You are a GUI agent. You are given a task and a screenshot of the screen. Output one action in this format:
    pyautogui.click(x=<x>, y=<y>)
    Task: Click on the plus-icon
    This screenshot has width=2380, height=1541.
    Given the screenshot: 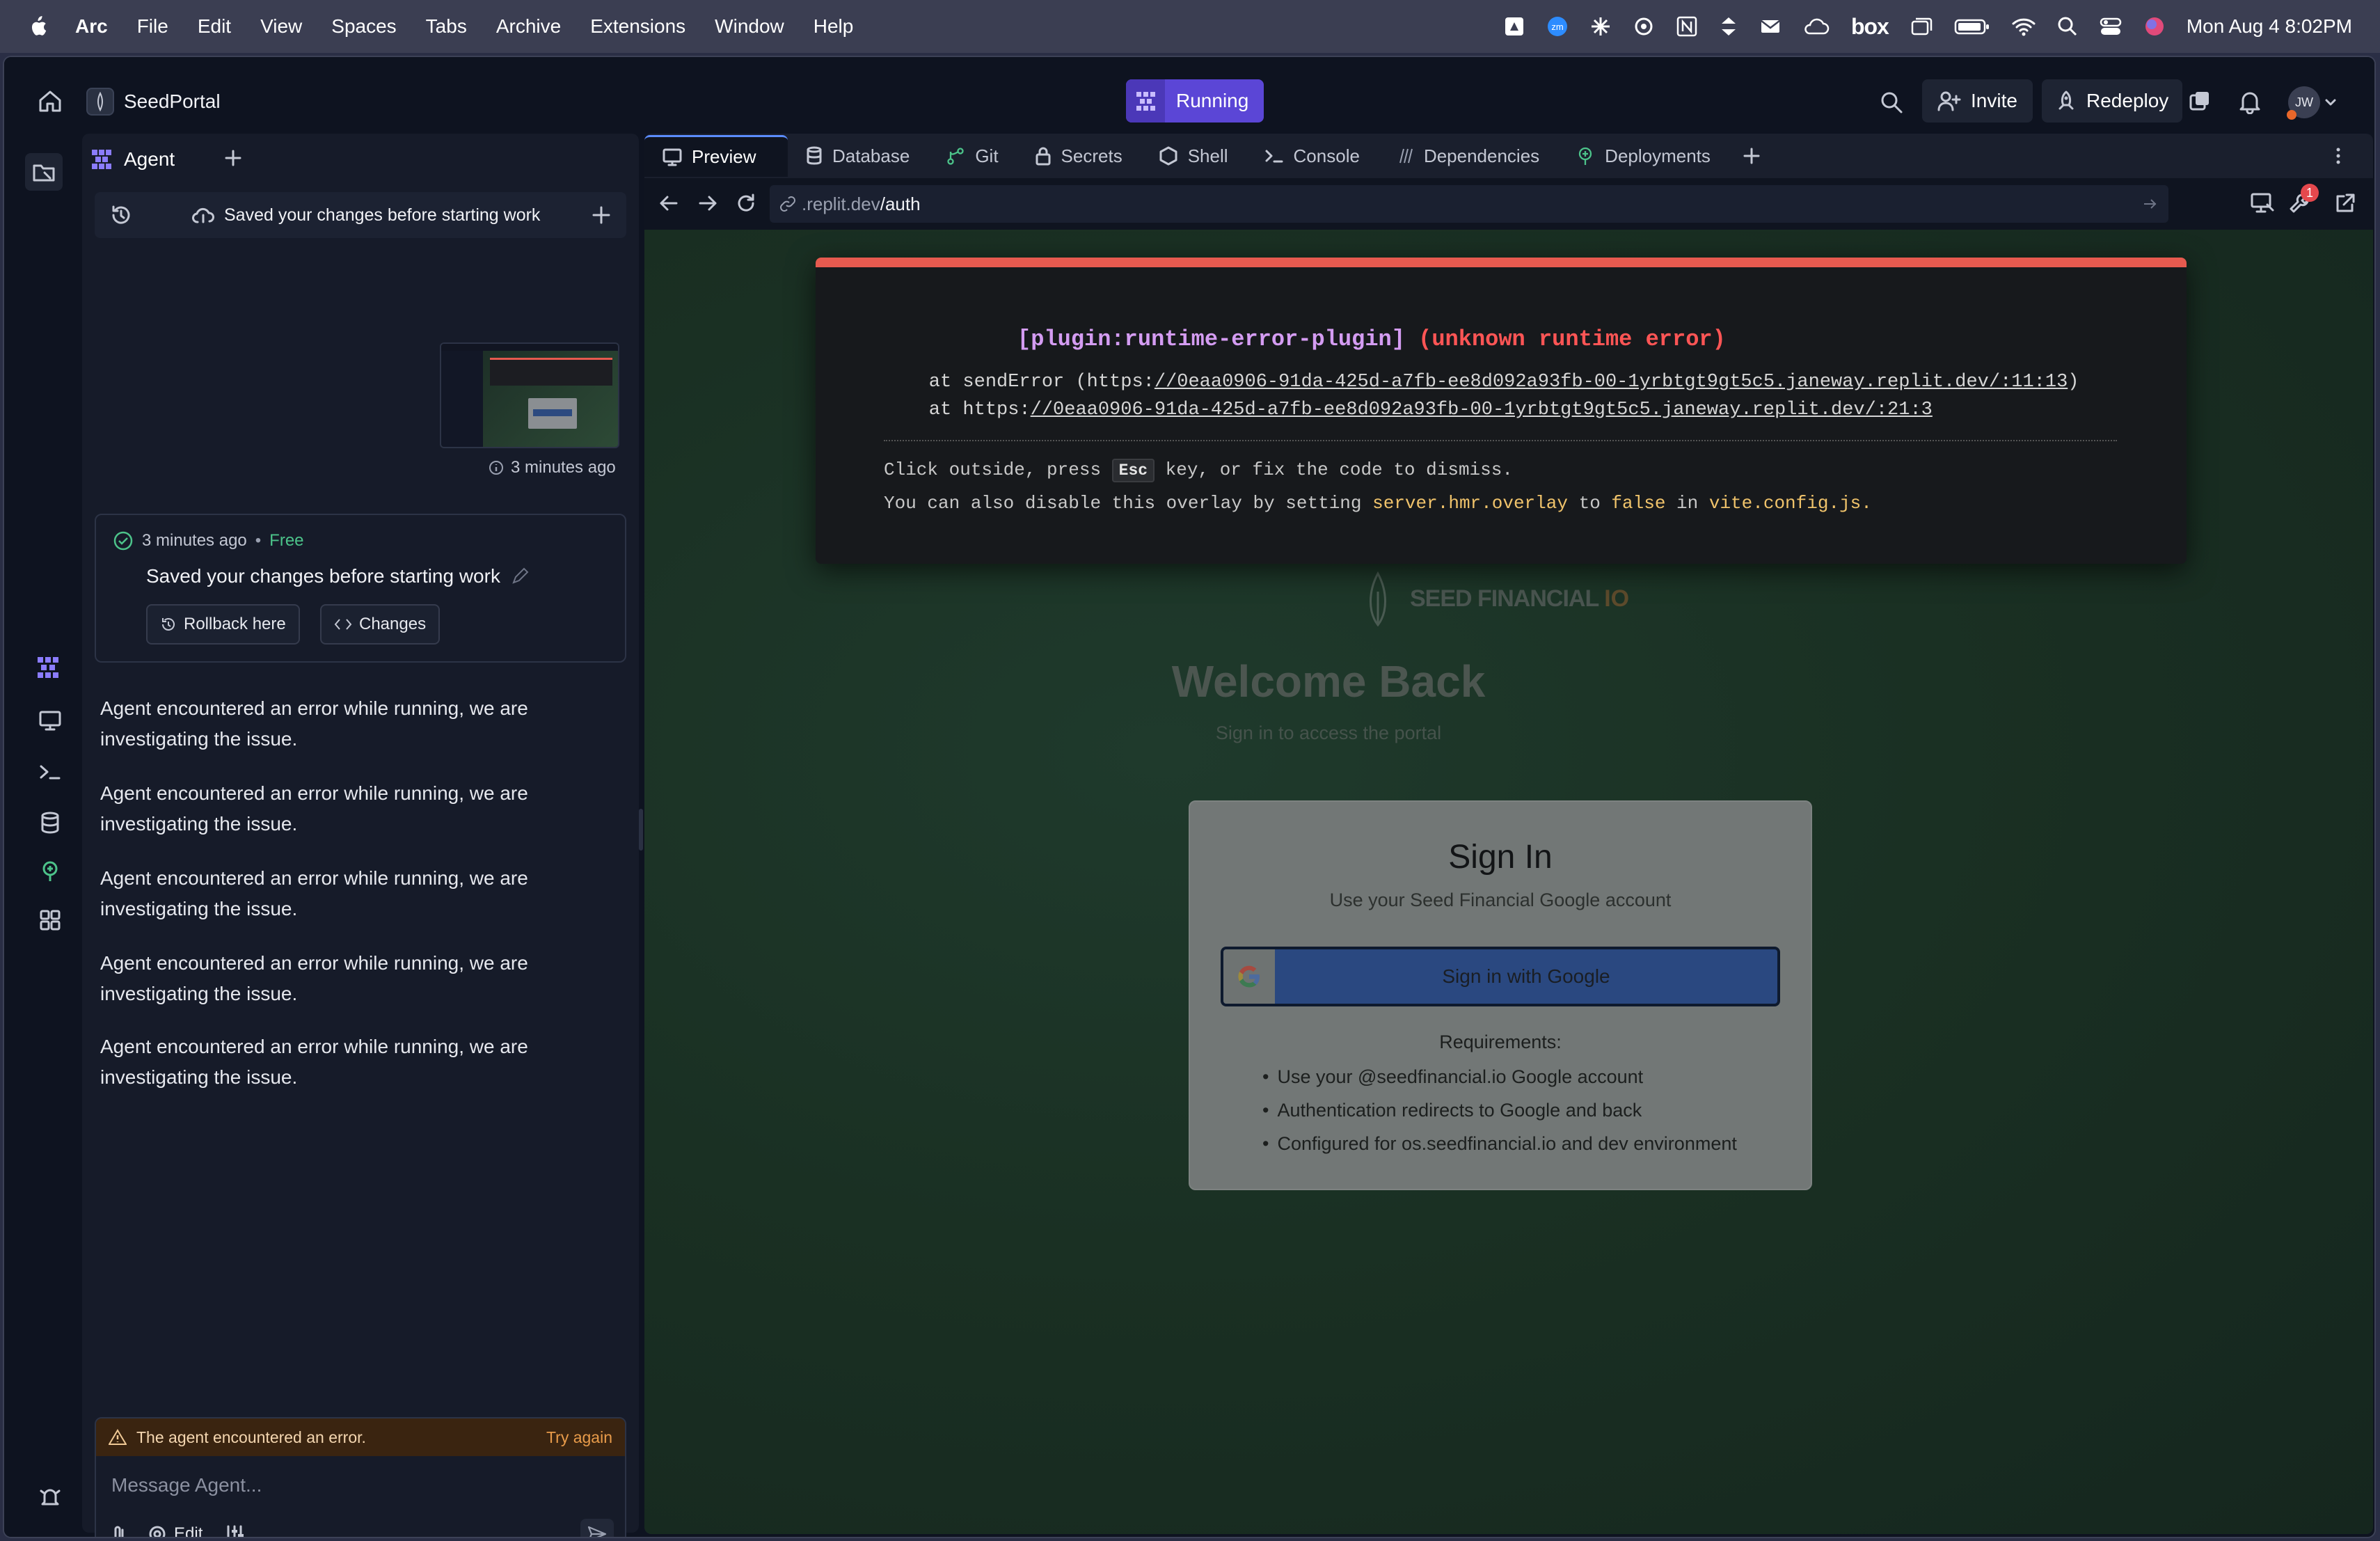 What is the action you would take?
    pyautogui.click(x=601, y=215)
    